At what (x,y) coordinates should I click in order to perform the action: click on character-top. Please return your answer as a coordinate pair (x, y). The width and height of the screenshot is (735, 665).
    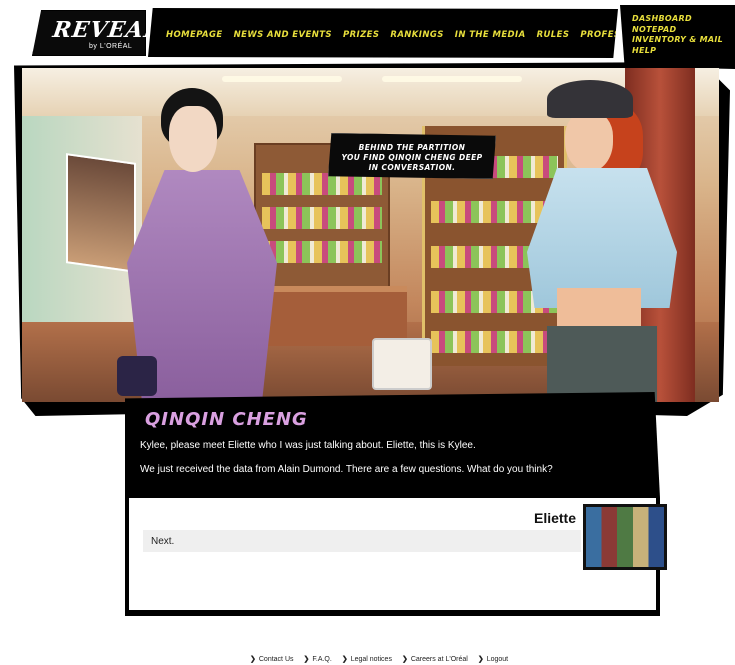
    Looking at the image, I should click on (602, 238).